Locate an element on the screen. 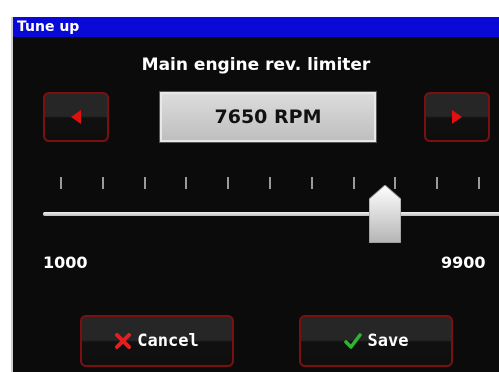 The image size is (499, 372). setting-label: Main engine rev. limiter is located at coordinates (256, 65).